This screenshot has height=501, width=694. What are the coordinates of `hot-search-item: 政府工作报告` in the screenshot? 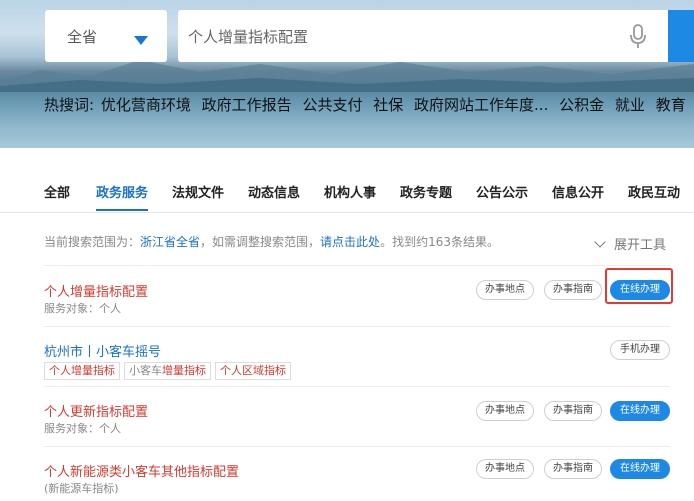 It's located at (247, 105).